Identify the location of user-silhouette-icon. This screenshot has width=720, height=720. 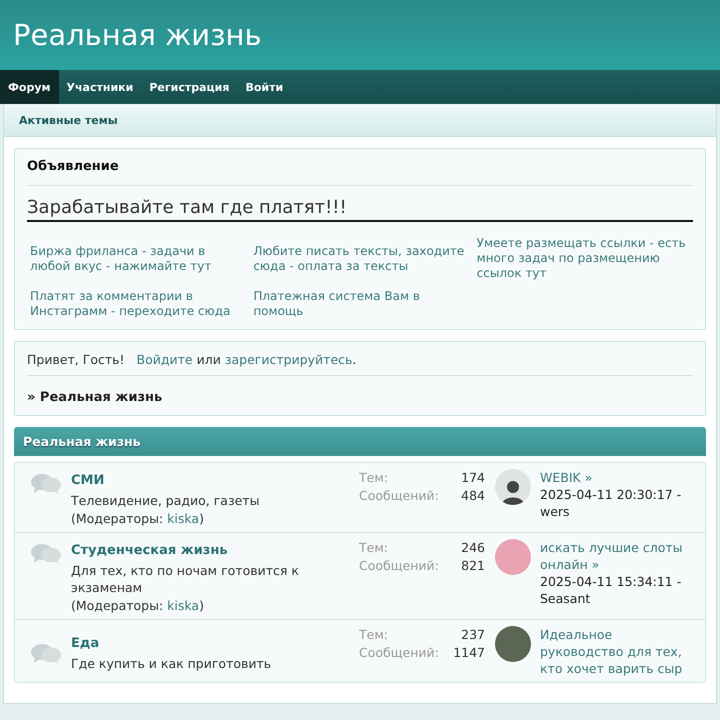
(513, 492).